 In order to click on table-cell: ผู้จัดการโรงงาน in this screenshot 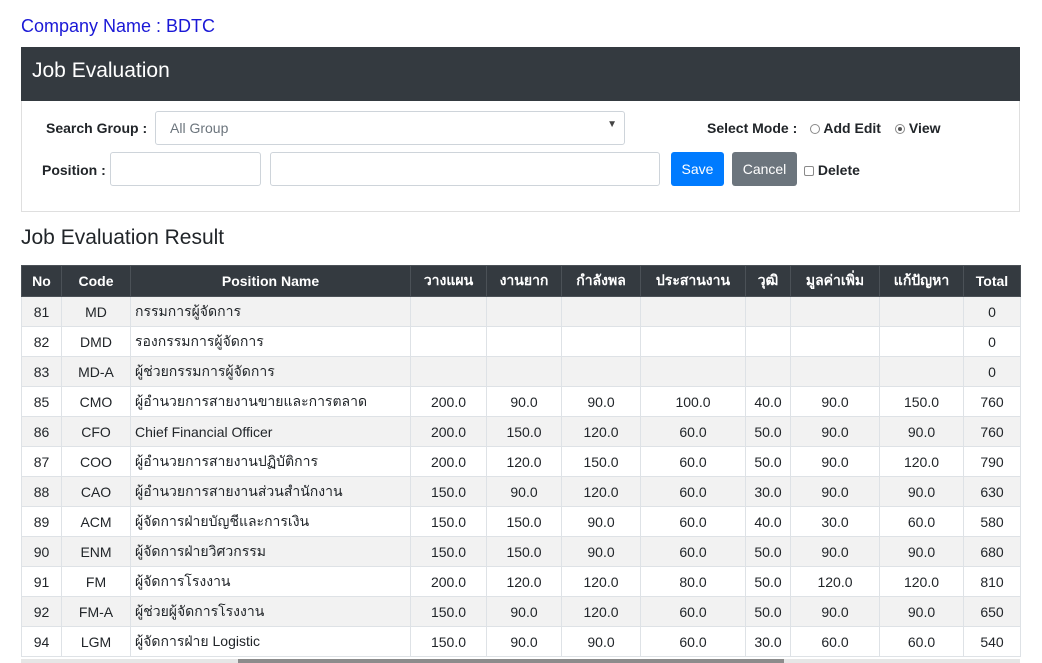, I will do `click(270, 581)`.